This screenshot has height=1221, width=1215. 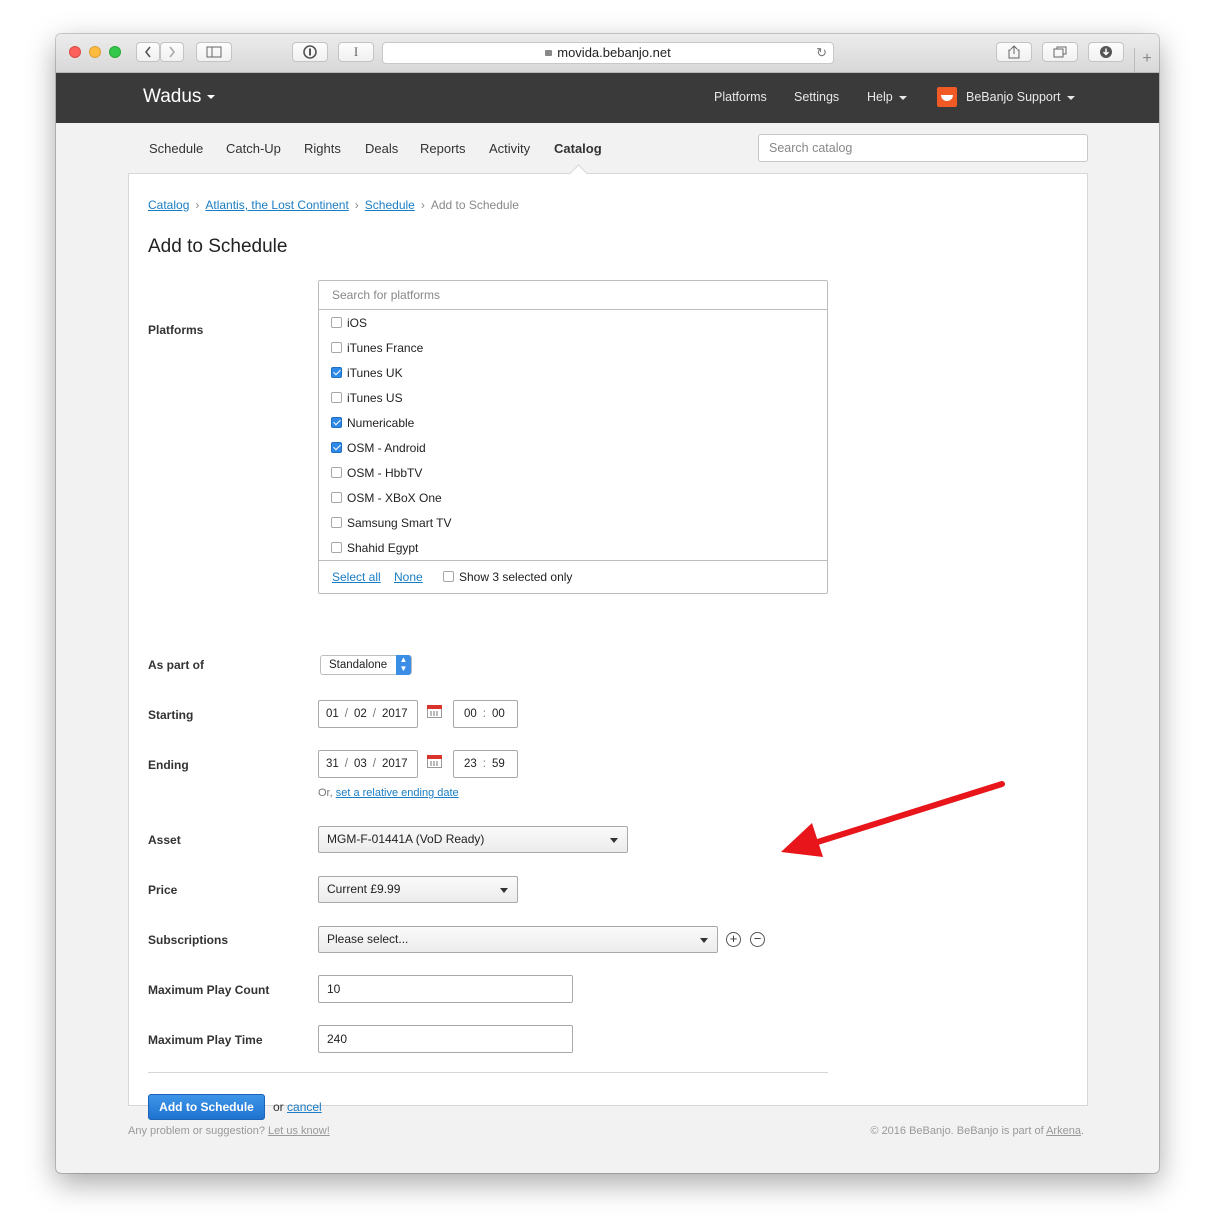 I want to click on annotation-arrow, so click(x=893, y=819).